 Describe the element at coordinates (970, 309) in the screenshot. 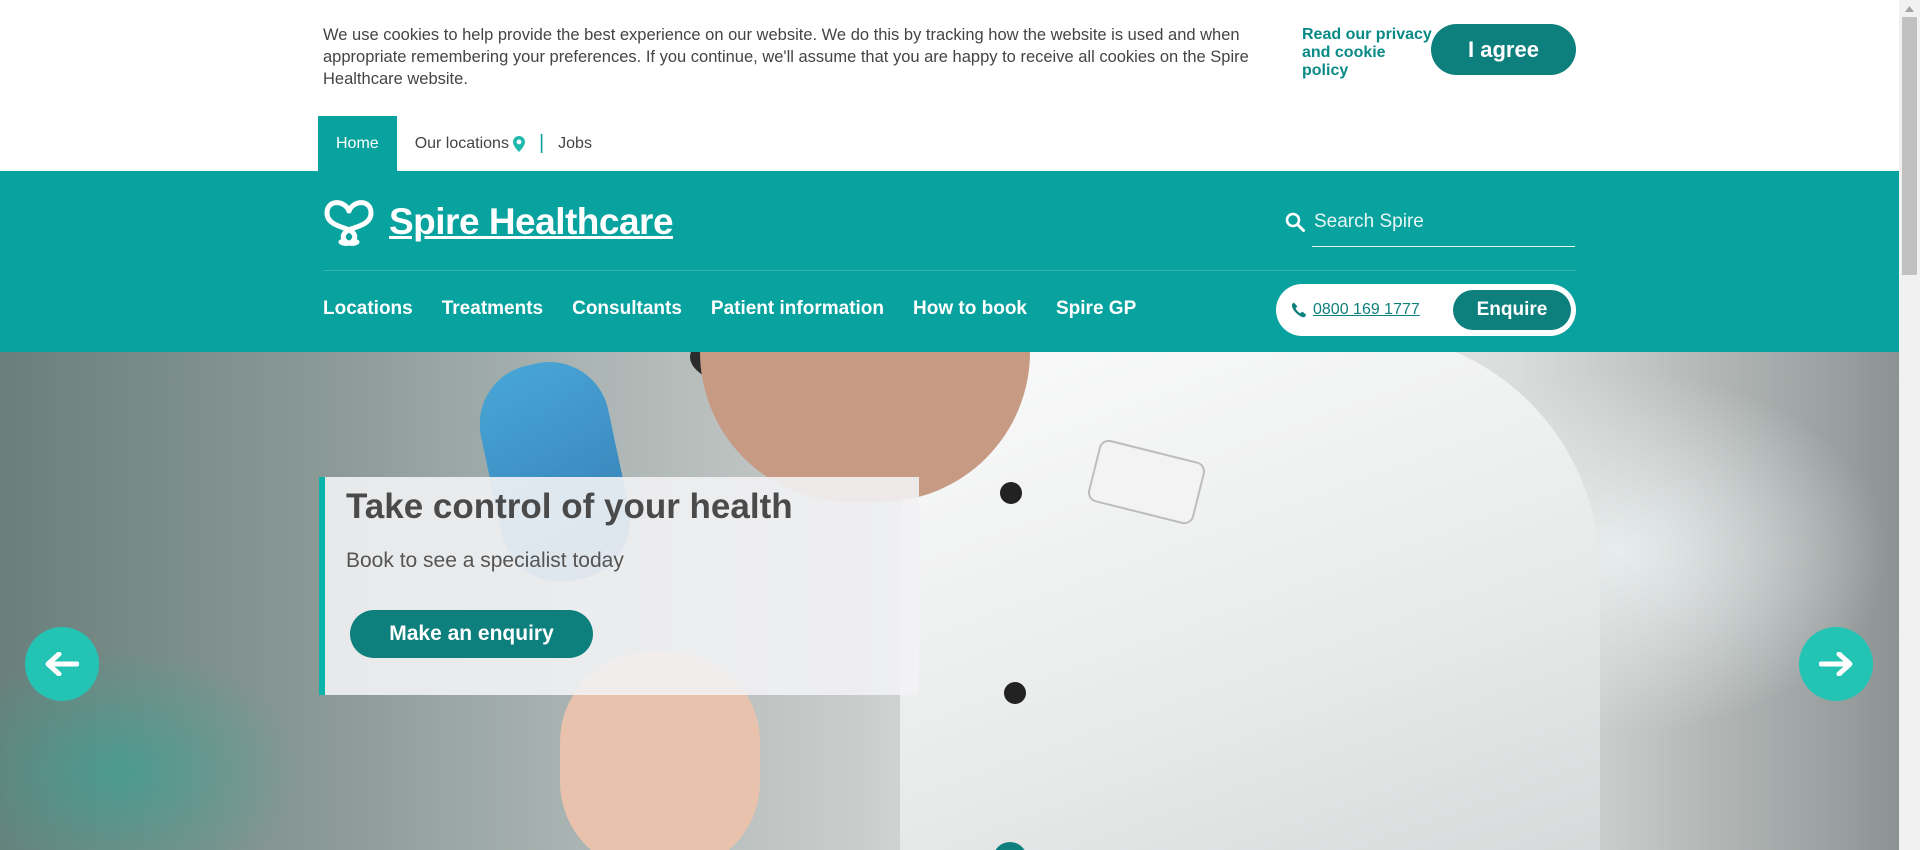

I see `nav-how-to-book: How to book` at that location.